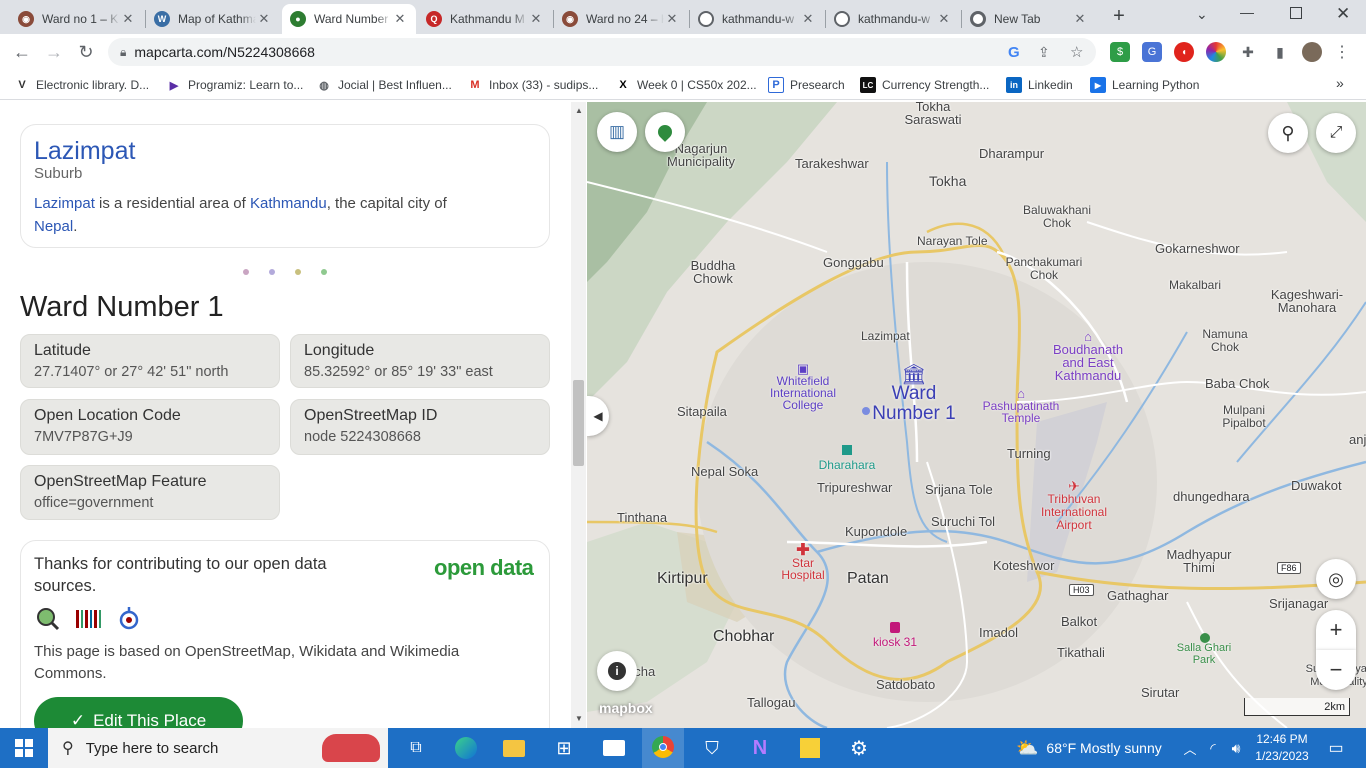 Image resolution: width=1366 pixels, height=768 pixels. I want to click on map-place-label: anjad, so click(1357, 439).